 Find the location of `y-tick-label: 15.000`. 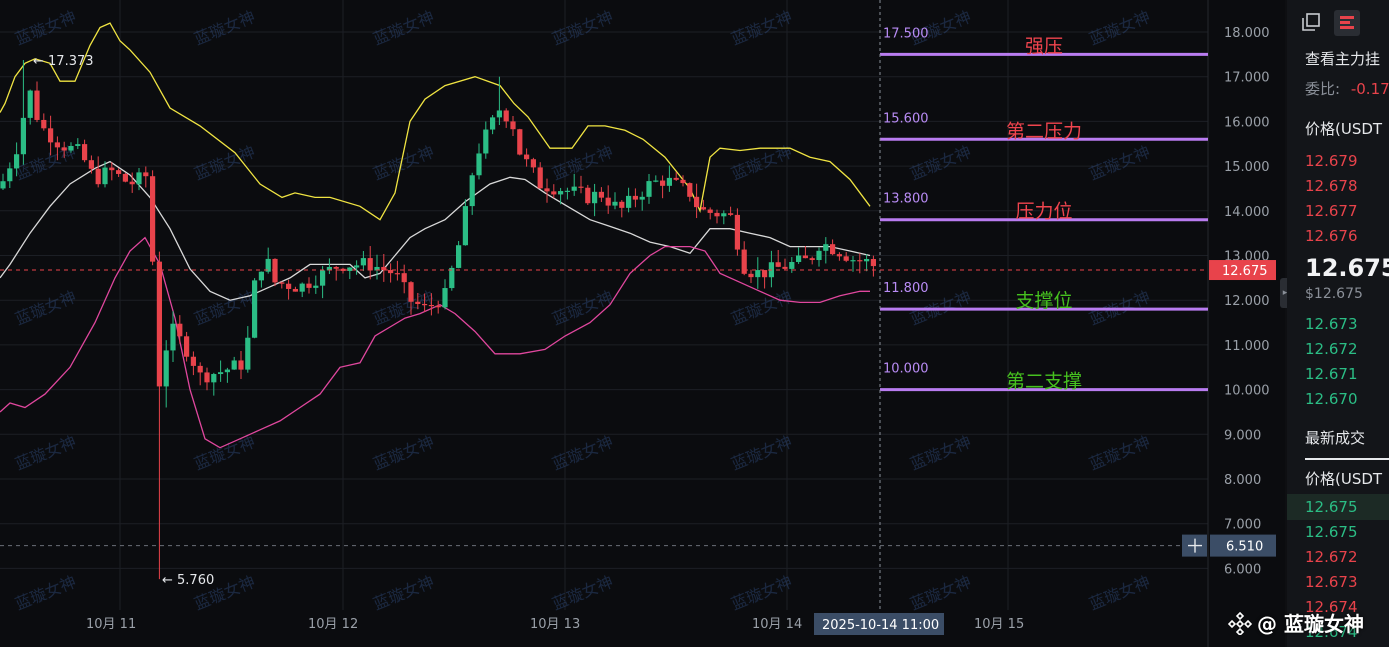

y-tick-label: 15.000 is located at coordinates (1247, 167).